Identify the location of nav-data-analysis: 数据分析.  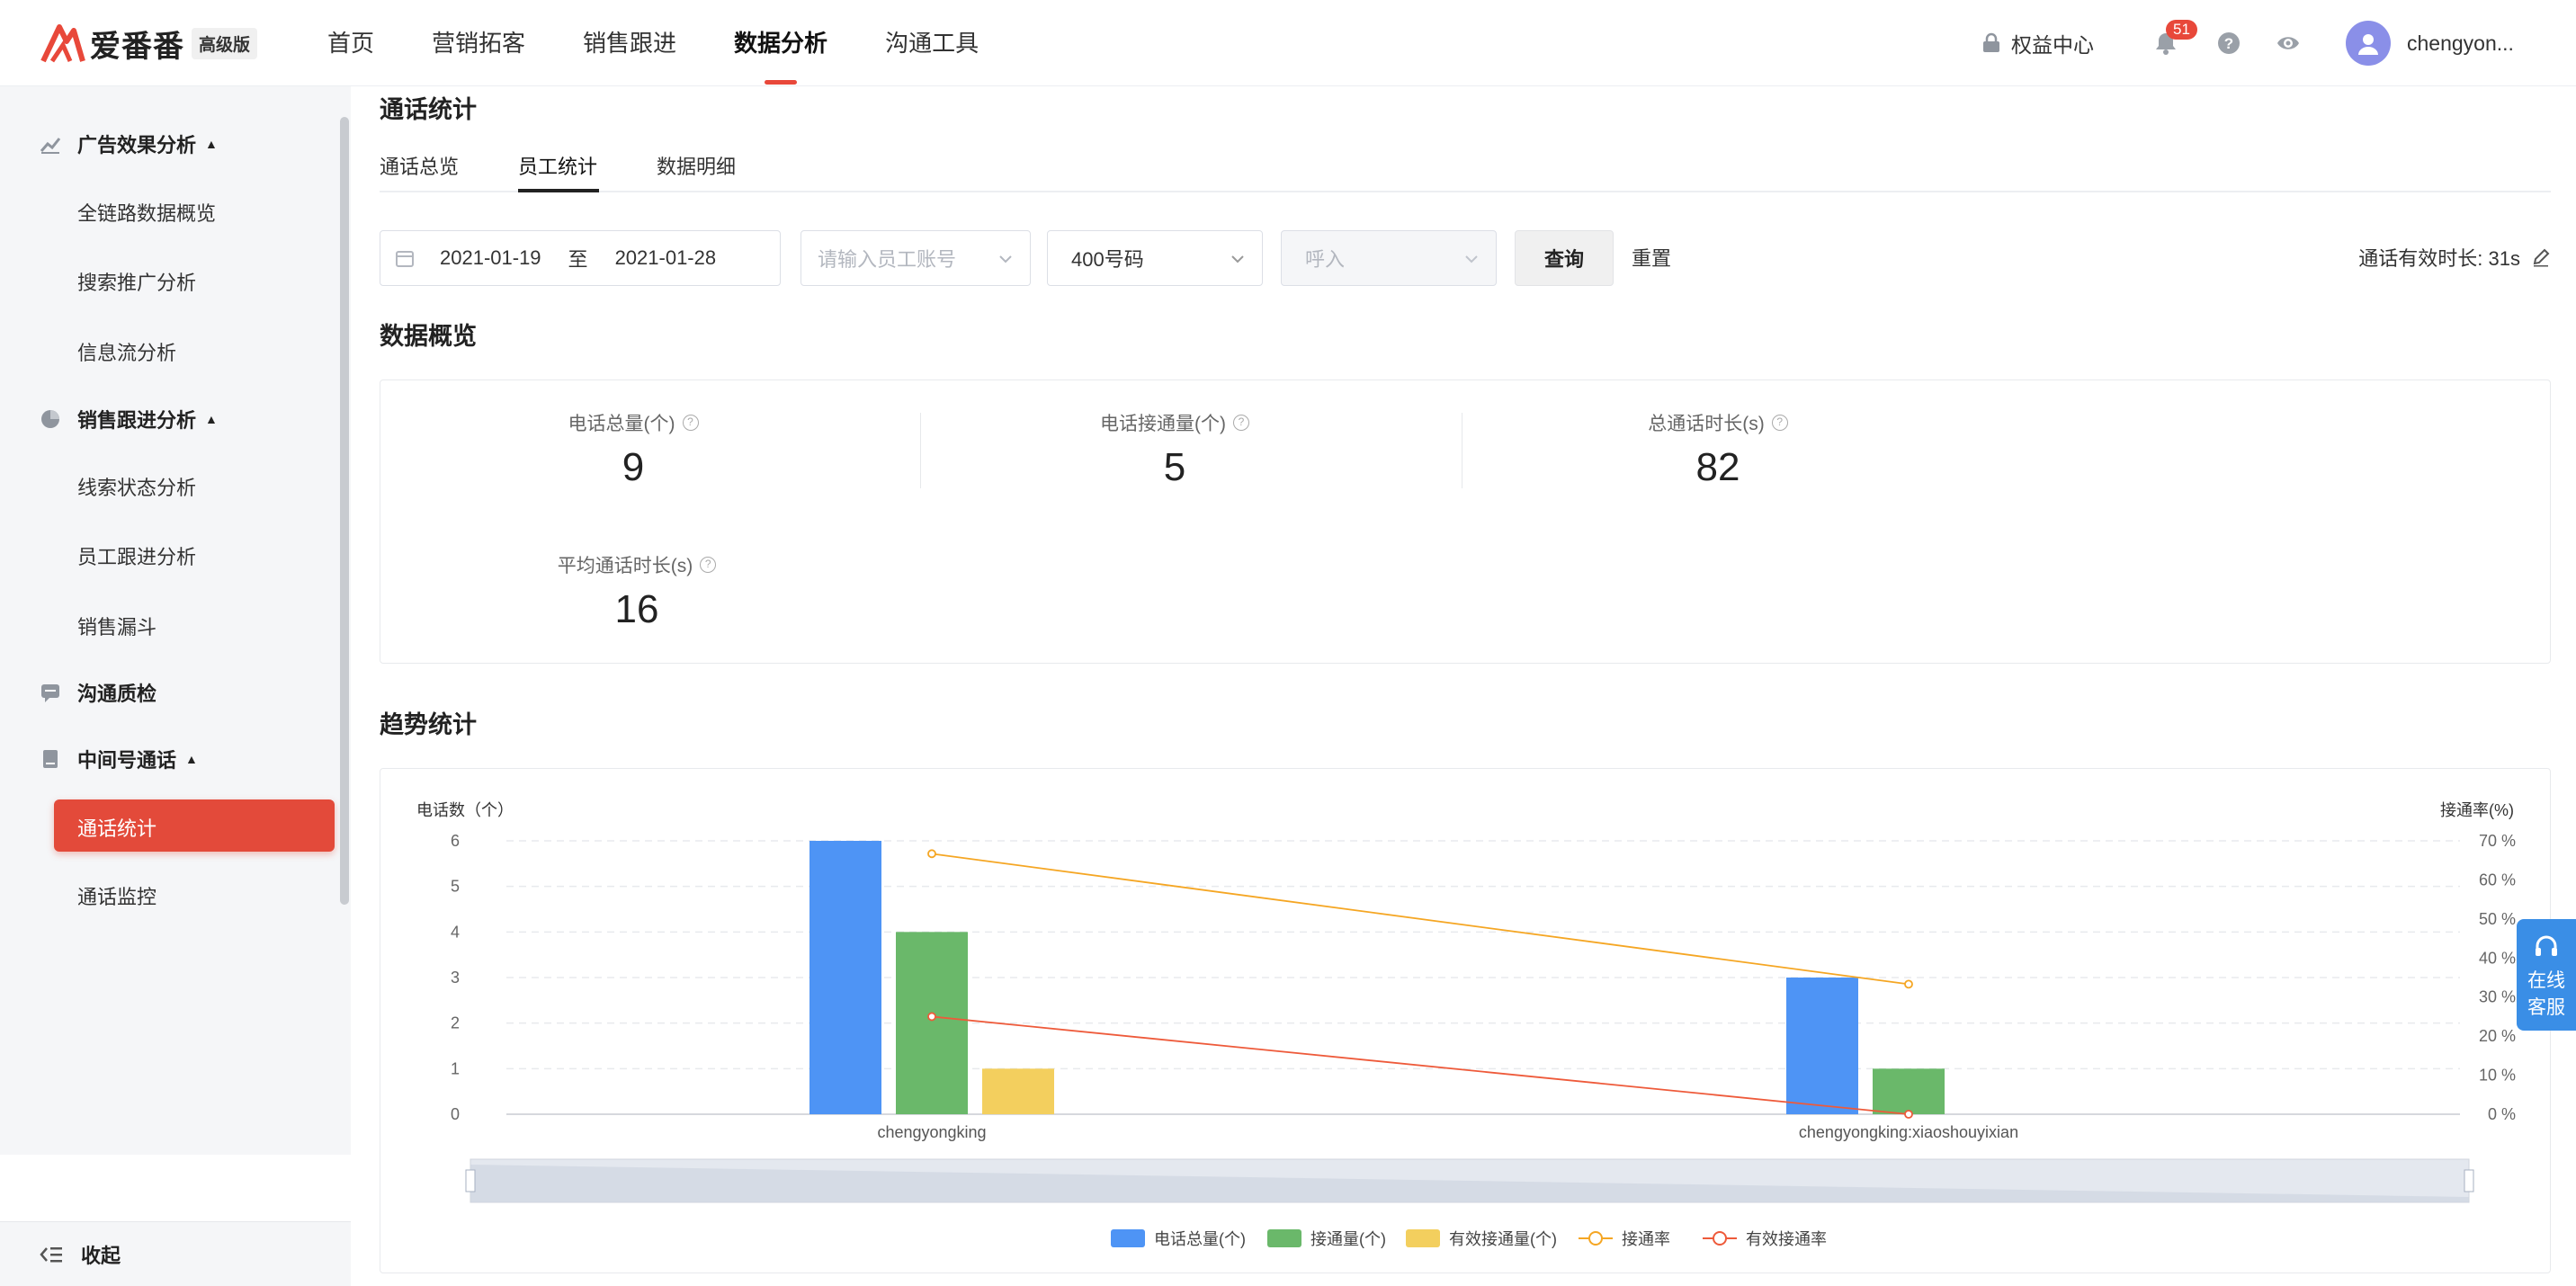
(780, 43).